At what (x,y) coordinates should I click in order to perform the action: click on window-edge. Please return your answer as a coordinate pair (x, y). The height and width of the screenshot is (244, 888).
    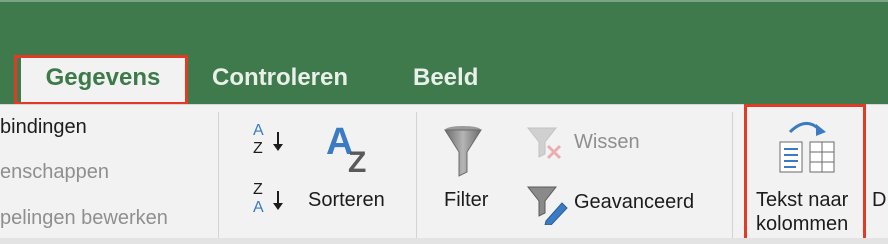
    Looking at the image, I should click on (444, 1).